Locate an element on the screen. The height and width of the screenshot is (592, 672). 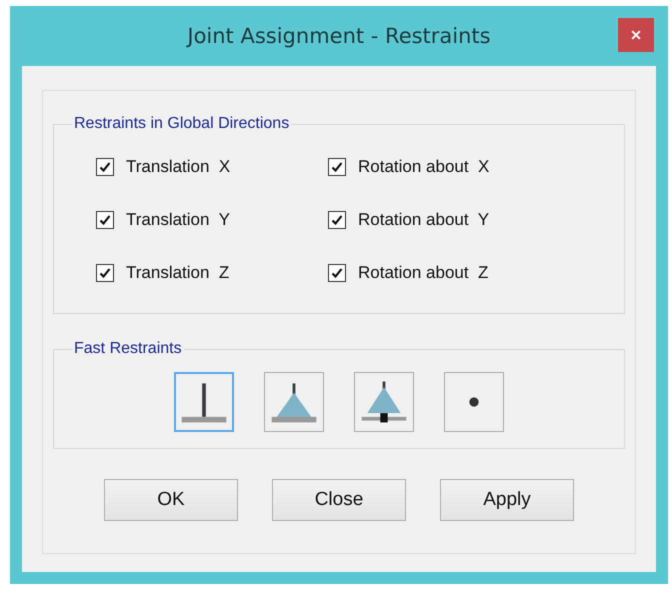
group-title: Fast Restraints is located at coordinates (128, 349).